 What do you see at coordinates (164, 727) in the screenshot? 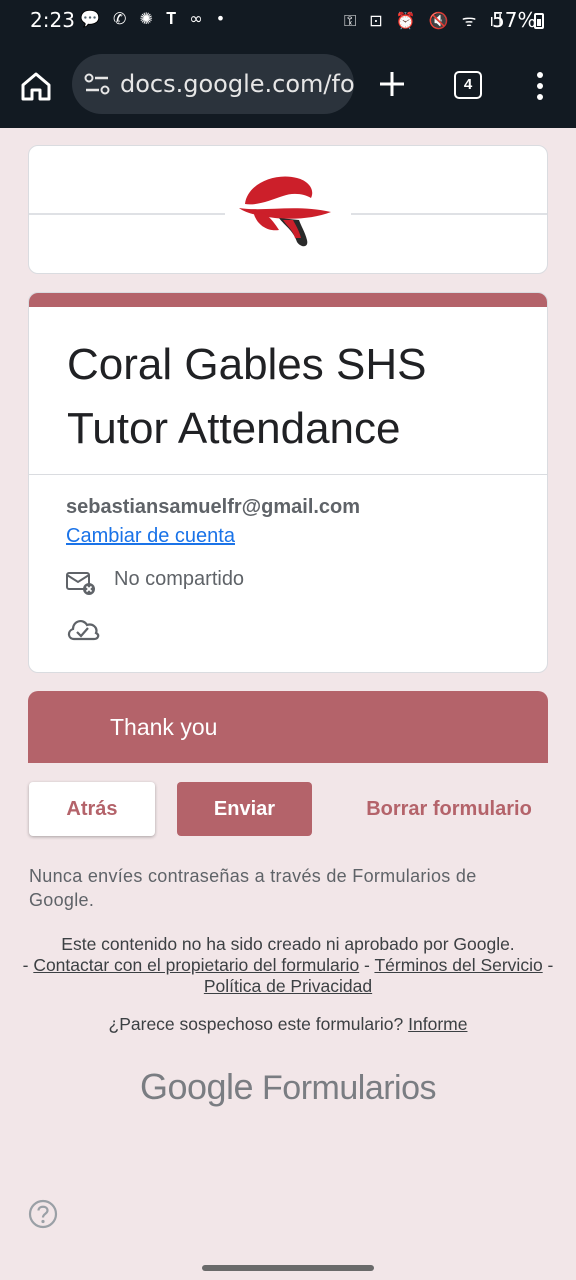
I see `section-title: Thank you` at bounding box center [164, 727].